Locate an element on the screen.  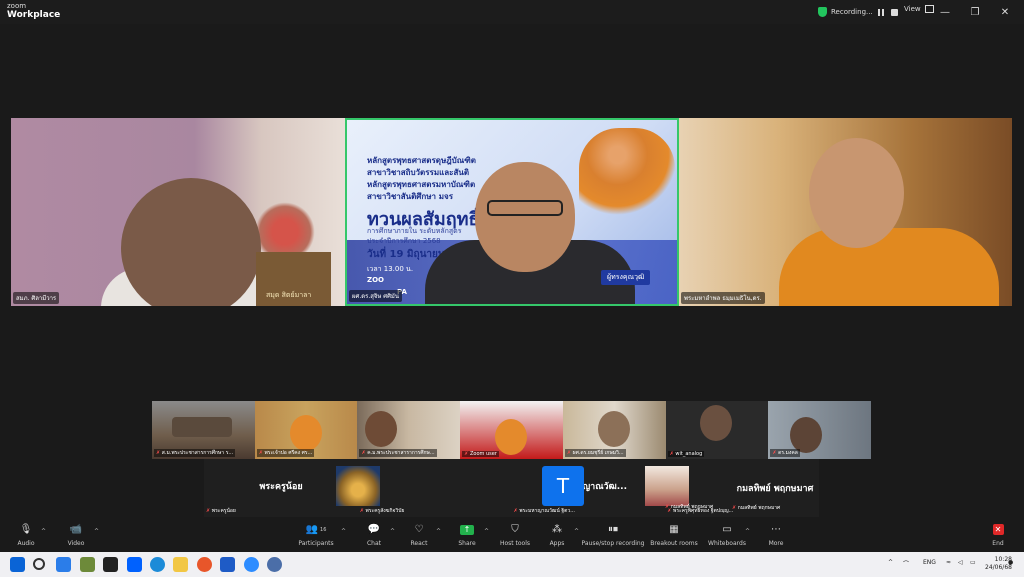
dropbox-icon is located at coordinates (134, 564).